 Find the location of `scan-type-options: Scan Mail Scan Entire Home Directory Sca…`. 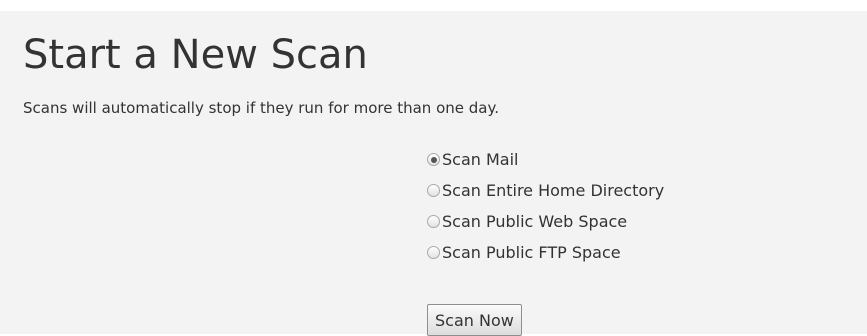

scan-type-options: Scan Mail Scan Entire Home Directory Sca… is located at coordinates (545, 206).